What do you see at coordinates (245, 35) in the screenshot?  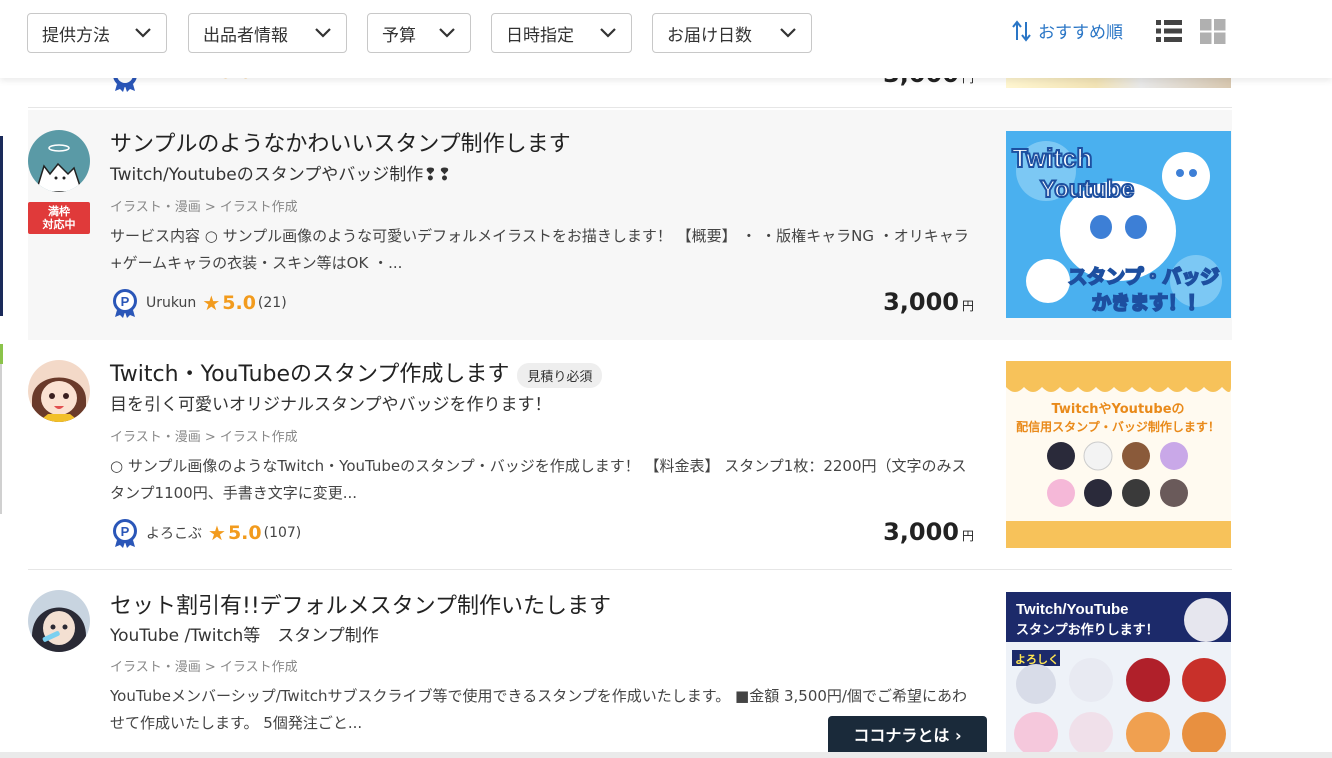 I see `filter-label: 出品者情報` at bounding box center [245, 35].